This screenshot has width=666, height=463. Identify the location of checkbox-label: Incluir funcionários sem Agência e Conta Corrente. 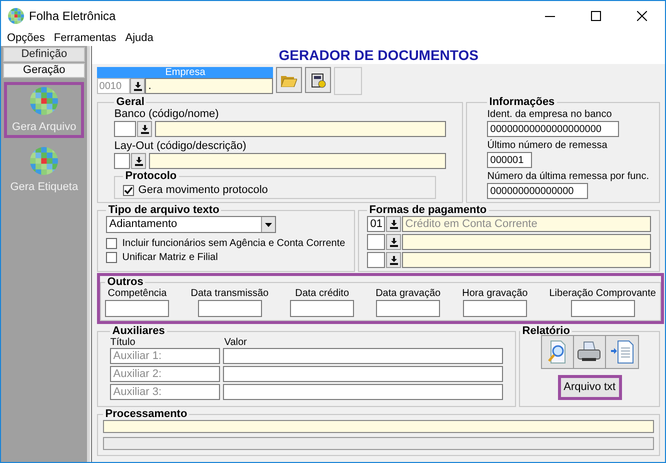
(234, 243).